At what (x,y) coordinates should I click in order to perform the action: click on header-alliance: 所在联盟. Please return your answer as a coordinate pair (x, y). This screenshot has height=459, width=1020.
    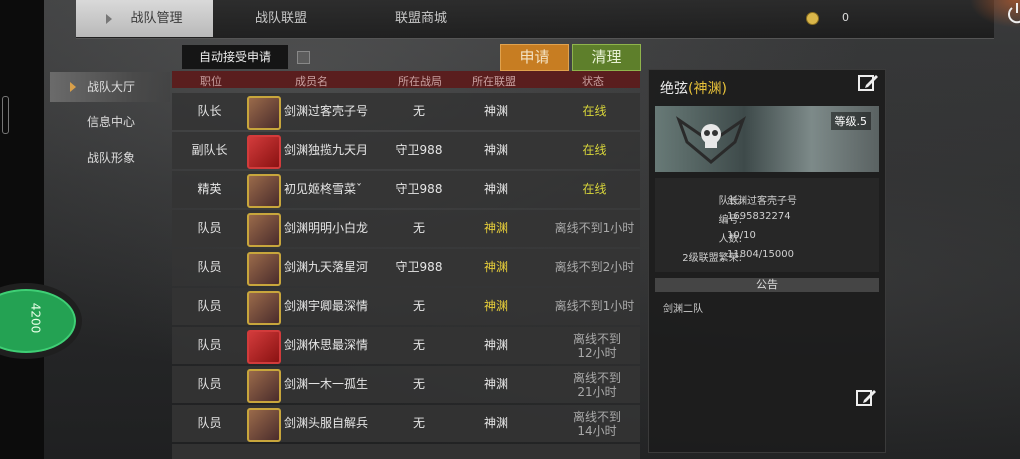
    Looking at the image, I should click on (494, 81).